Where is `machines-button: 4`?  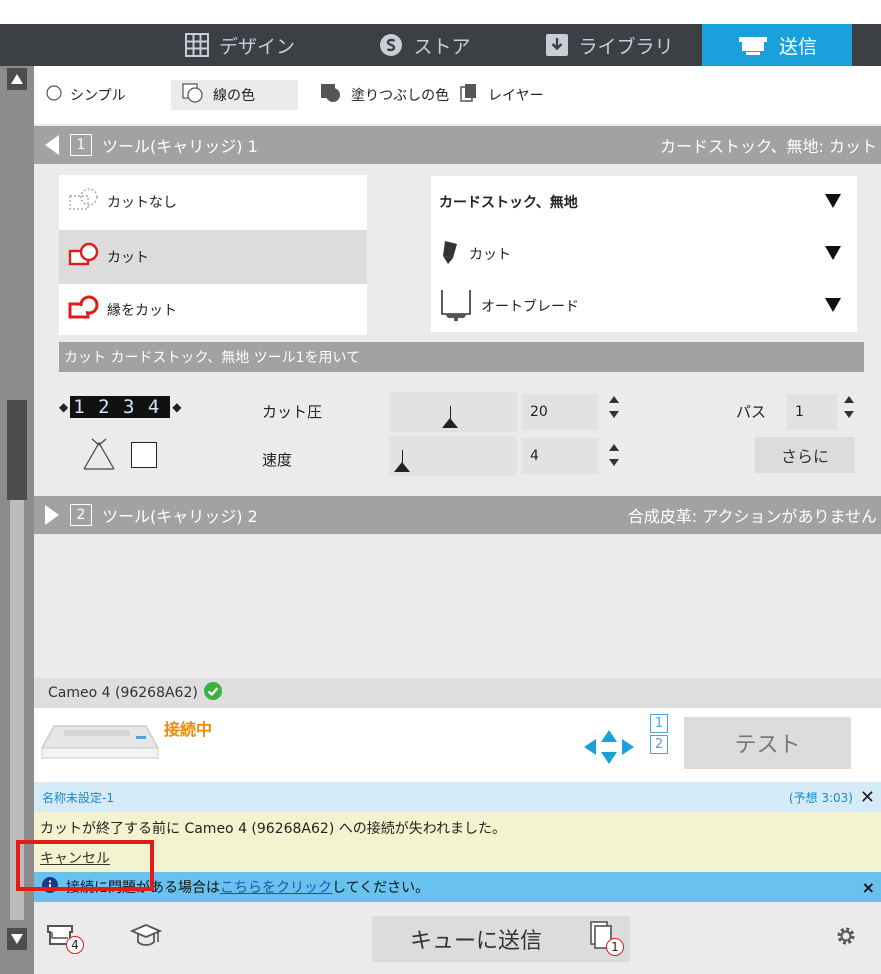
machines-button: 4 is located at coordinates (66, 942).